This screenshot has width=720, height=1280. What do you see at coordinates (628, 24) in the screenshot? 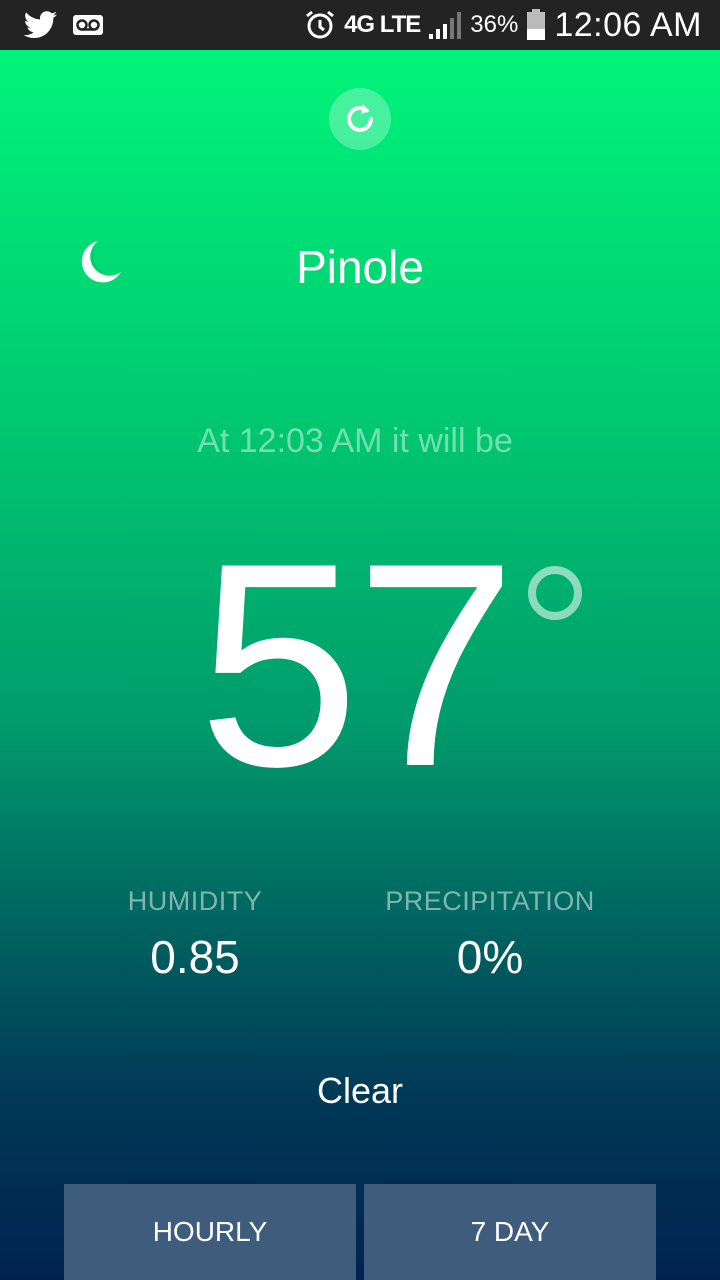
I see `status-clock: 12:06 AM` at bounding box center [628, 24].